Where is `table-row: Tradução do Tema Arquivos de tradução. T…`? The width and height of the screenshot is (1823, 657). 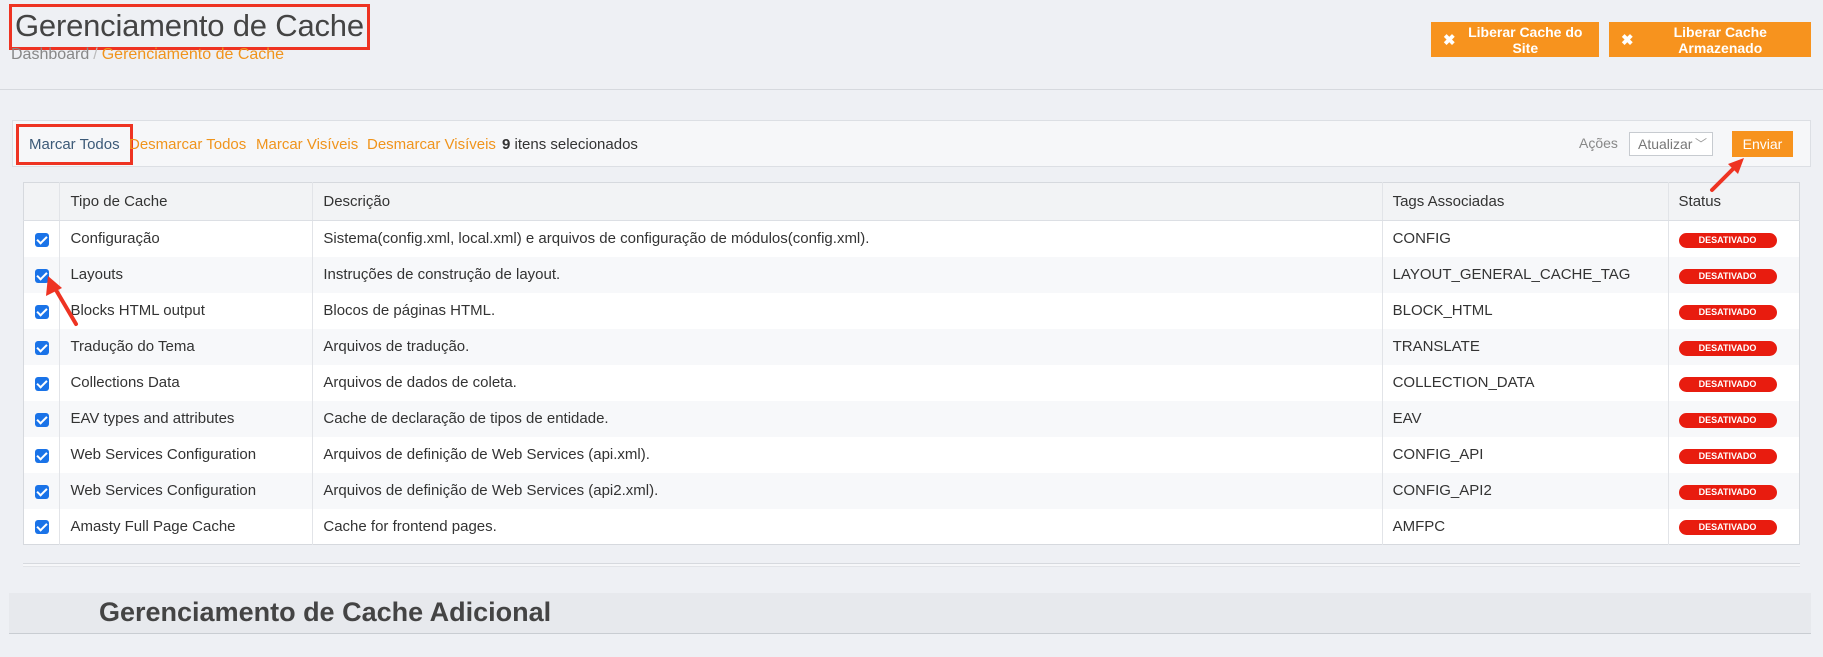 table-row: Tradução do Tema Arquivos de tradução. T… is located at coordinates (911, 346).